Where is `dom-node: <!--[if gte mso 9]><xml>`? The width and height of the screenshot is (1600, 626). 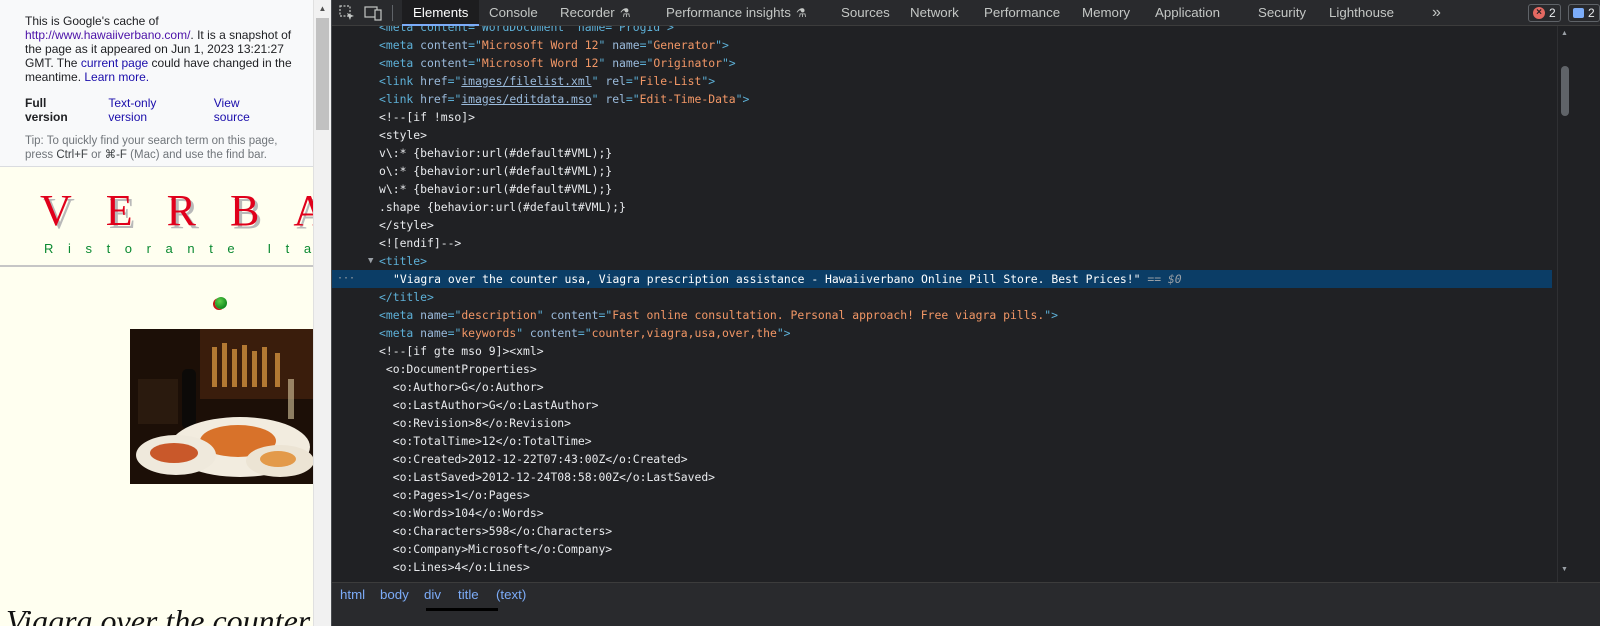
dom-node: <!--[if gte mso 9]><xml> is located at coordinates (942, 351).